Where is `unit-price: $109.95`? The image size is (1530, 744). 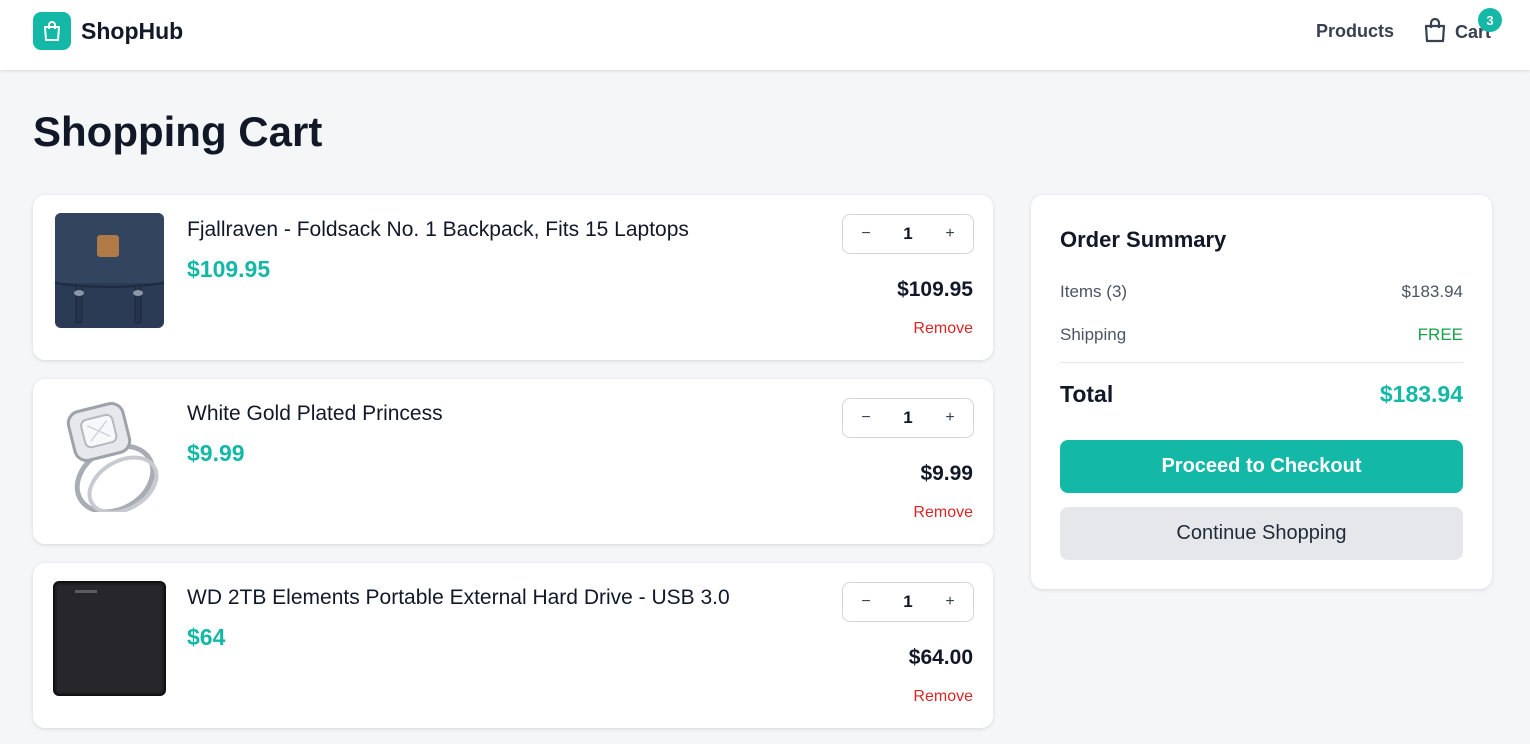 unit-price: $109.95 is located at coordinates (229, 269).